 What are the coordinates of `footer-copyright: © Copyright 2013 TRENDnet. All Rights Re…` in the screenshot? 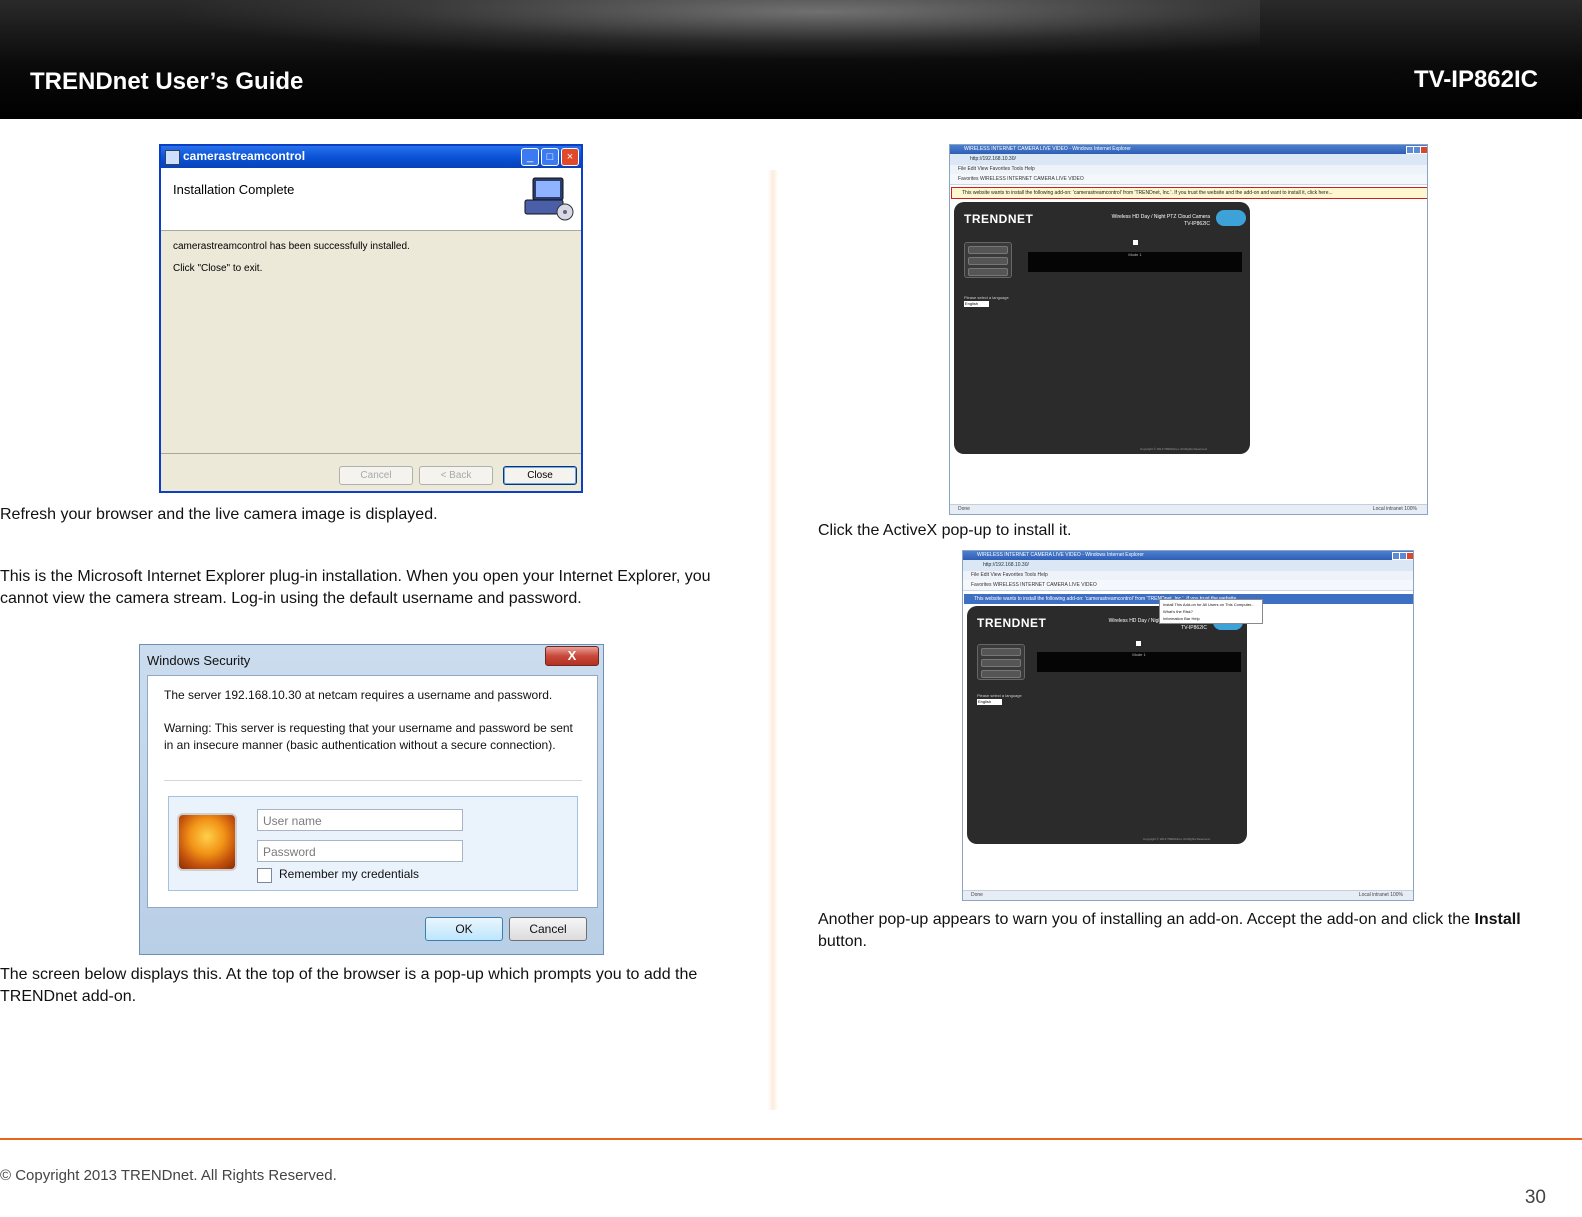 It's located at (168, 1175).